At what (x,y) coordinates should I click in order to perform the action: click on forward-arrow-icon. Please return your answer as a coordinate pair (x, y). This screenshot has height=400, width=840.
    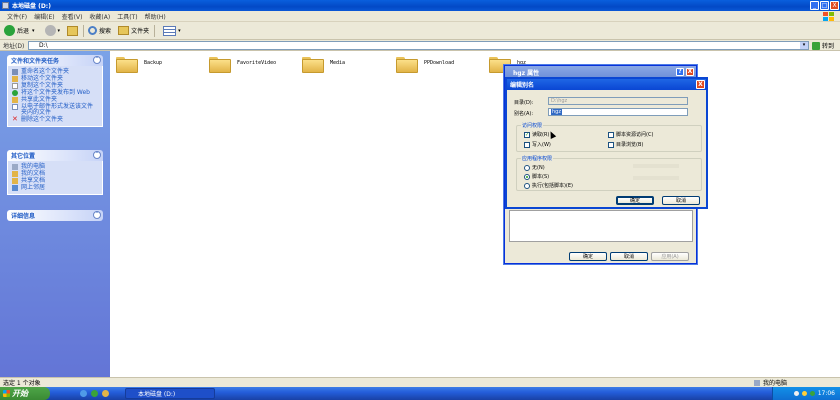
    Looking at the image, I should click on (50, 30).